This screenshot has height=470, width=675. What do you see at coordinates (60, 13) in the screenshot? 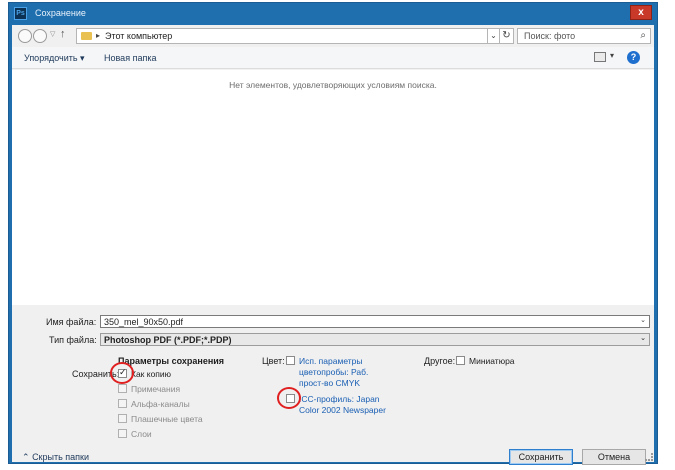
I see `window-title: Сохранение` at bounding box center [60, 13].